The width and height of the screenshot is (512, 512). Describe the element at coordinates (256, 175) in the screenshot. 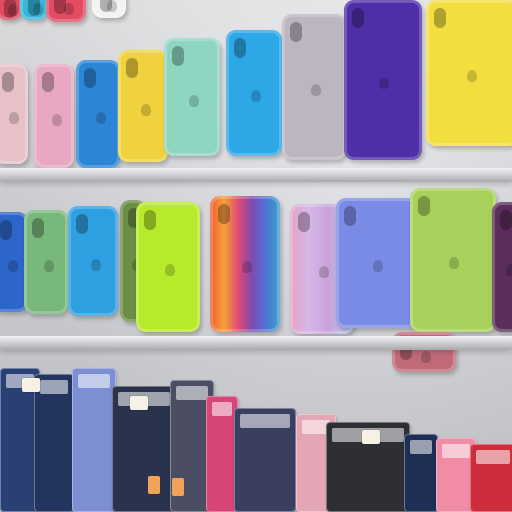

I see `top-rail` at that location.